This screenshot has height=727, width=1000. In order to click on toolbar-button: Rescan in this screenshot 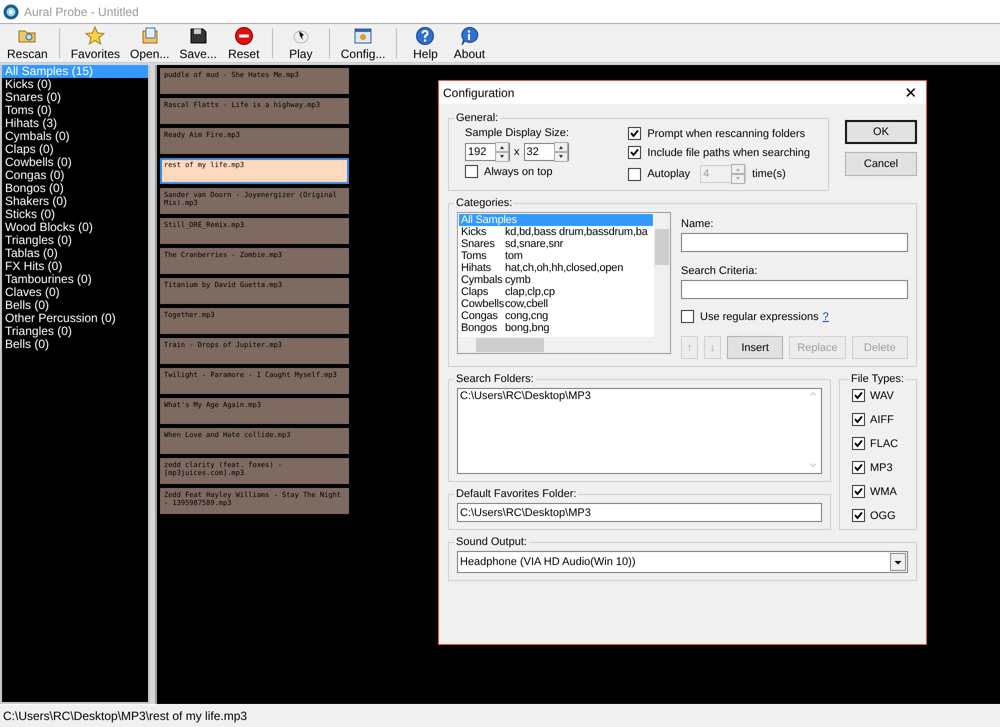, I will do `click(27, 43)`.